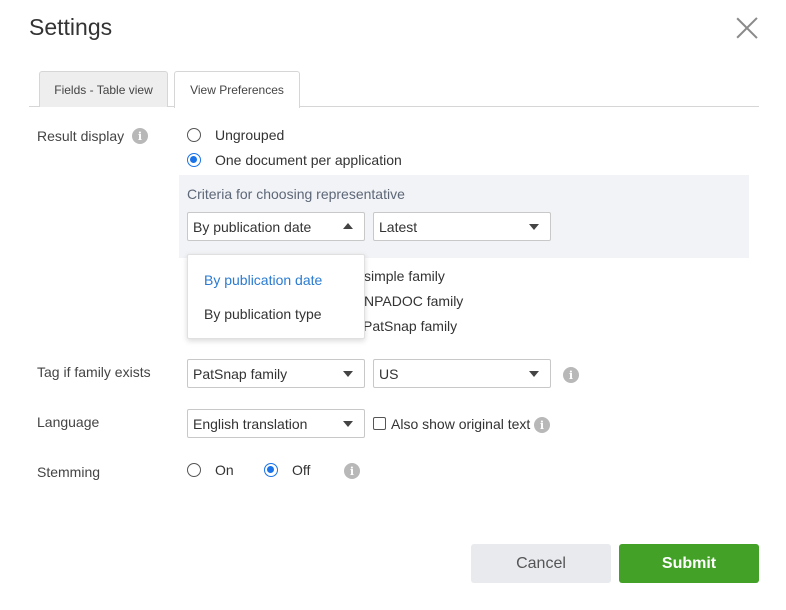  Describe the element at coordinates (296, 194) in the screenshot. I see `criteria-label: Criteria for choosing representative` at that location.